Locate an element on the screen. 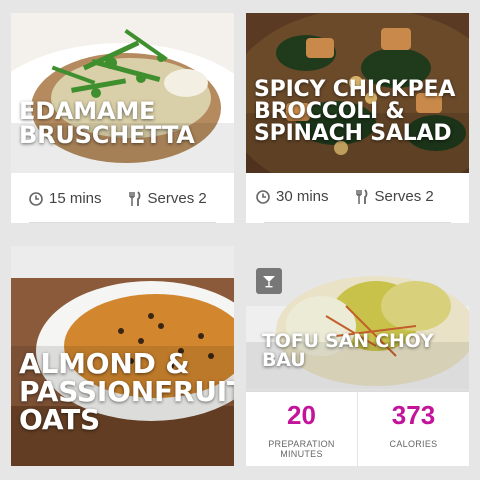 This screenshot has height=480, width=480. recipe-time: 15 mins is located at coordinates (75, 198).